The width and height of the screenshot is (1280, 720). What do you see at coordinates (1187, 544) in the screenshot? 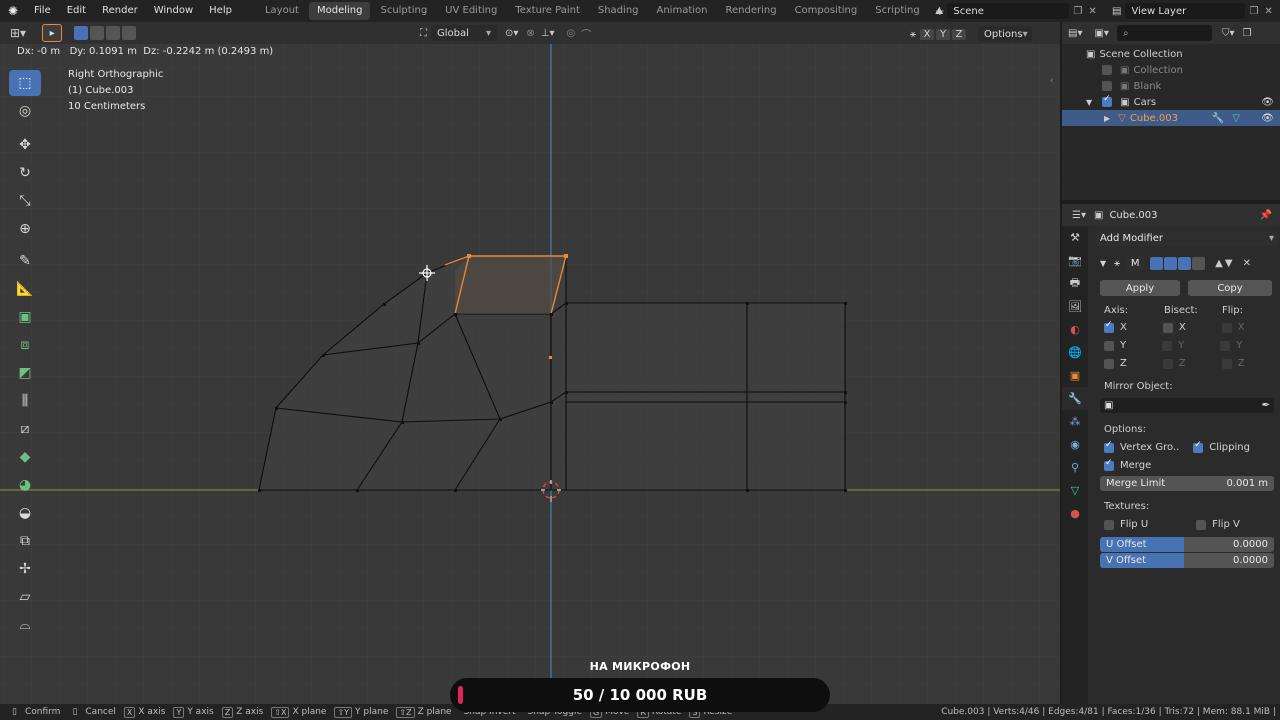
I see `u-offset-field: U Offset 0.0000` at bounding box center [1187, 544].